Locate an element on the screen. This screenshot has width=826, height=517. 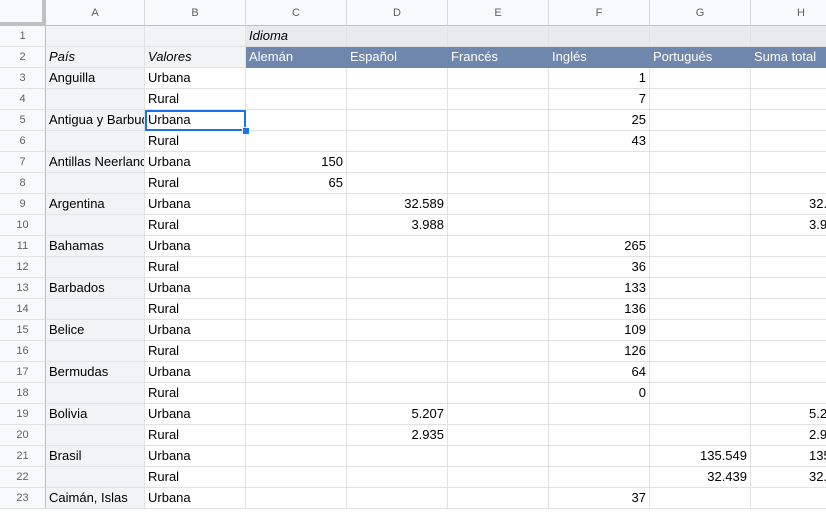
column-header-c: C is located at coordinates (296, 13).